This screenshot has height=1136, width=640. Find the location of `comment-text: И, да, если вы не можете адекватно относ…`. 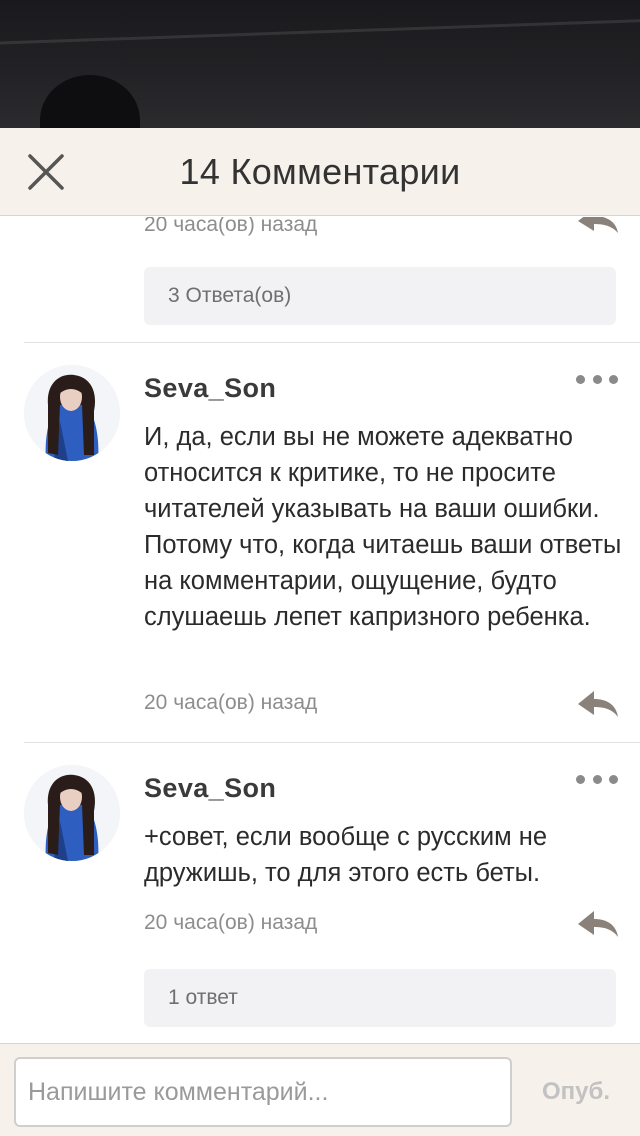

comment-text: И, да, если вы не можете адекватно относ… is located at coordinates (383, 527).